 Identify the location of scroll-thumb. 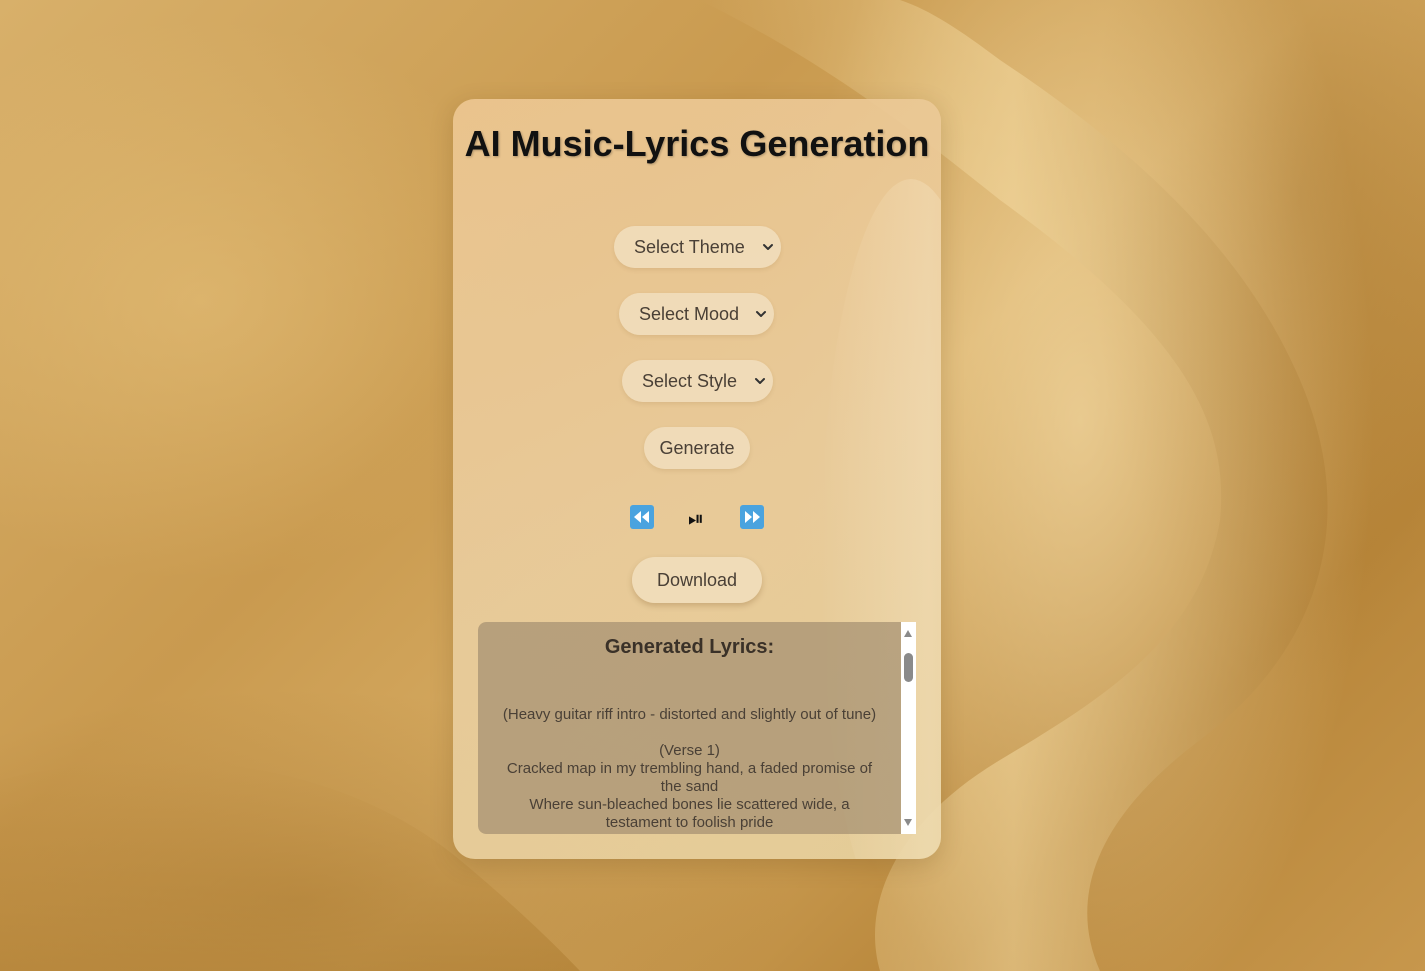
(908, 667).